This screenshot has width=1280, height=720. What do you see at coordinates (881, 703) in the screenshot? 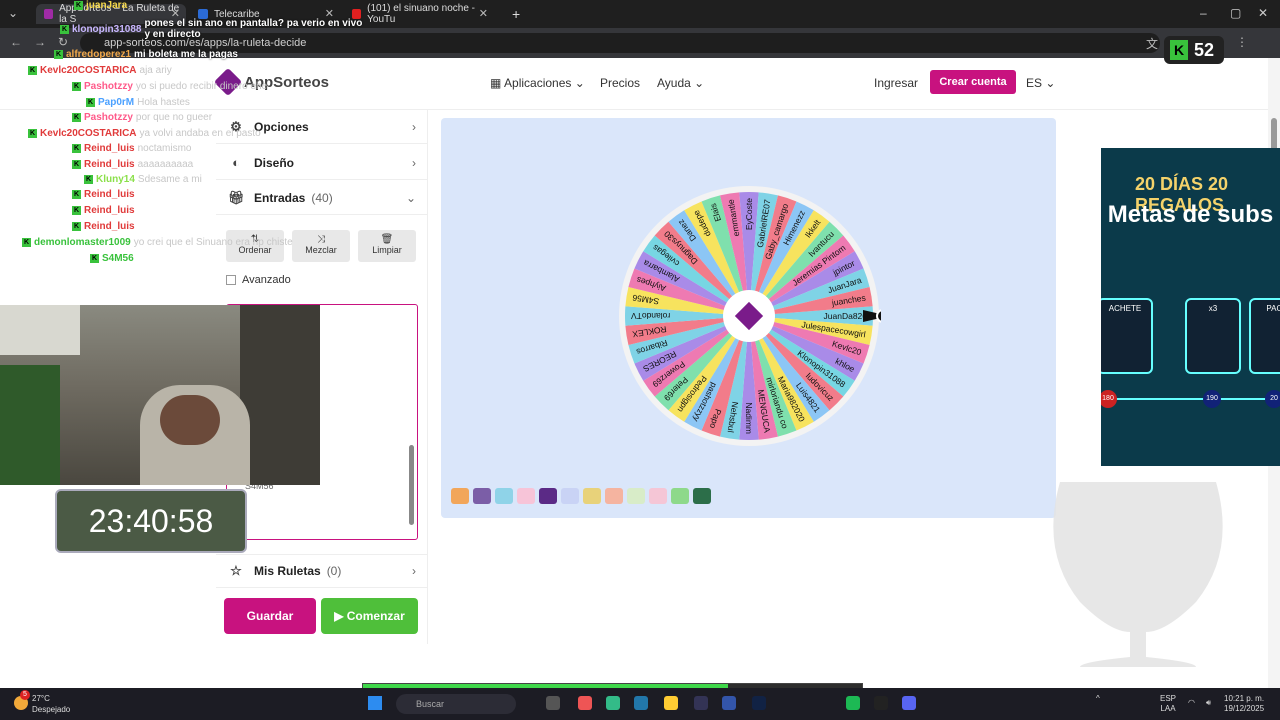
I see `obs-icon` at bounding box center [881, 703].